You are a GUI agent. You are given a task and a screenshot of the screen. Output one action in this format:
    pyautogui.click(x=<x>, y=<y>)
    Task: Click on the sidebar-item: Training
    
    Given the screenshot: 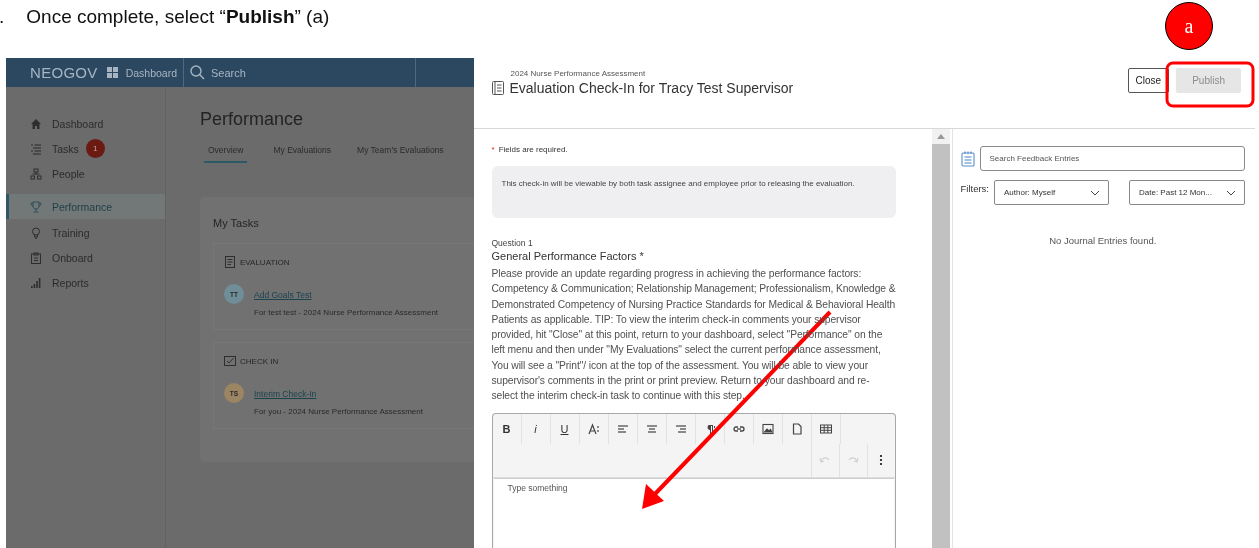 What is the action you would take?
    pyautogui.click(x=85, y=232)
    